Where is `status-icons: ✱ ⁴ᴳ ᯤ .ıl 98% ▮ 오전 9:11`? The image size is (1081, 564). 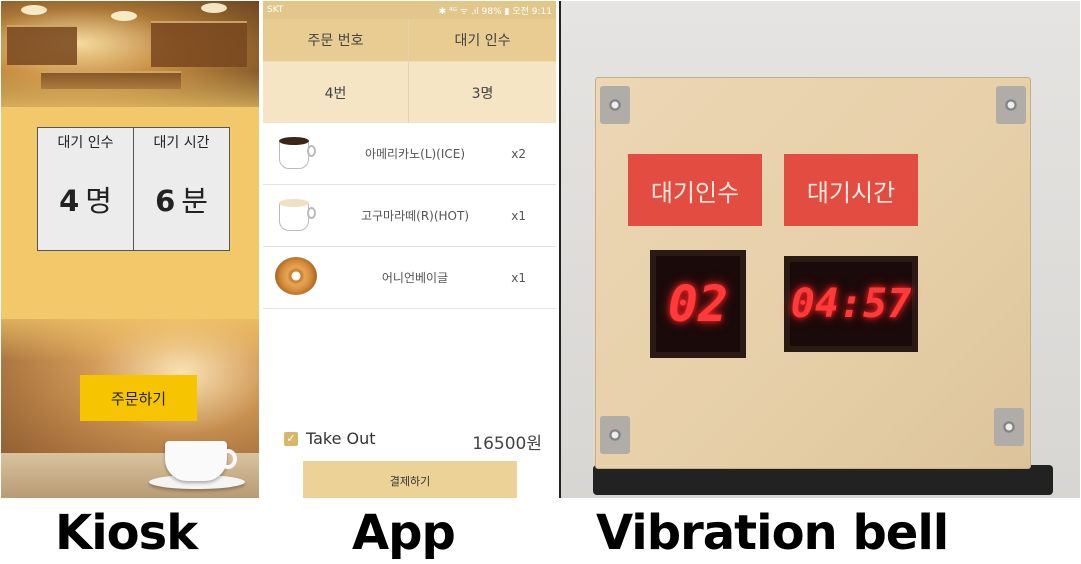 status-icons: ✱ ⁴ᴳ ᯤ .ıl 98% ▮ 오전 9:11 is located at coordinates (495, 11).